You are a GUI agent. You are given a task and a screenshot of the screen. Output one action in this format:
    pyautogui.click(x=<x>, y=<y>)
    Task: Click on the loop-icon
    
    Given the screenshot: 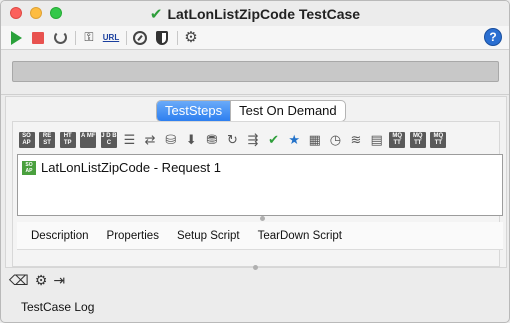 What is the action you would take?
    pyautogui.click(x=60, y=37)
    